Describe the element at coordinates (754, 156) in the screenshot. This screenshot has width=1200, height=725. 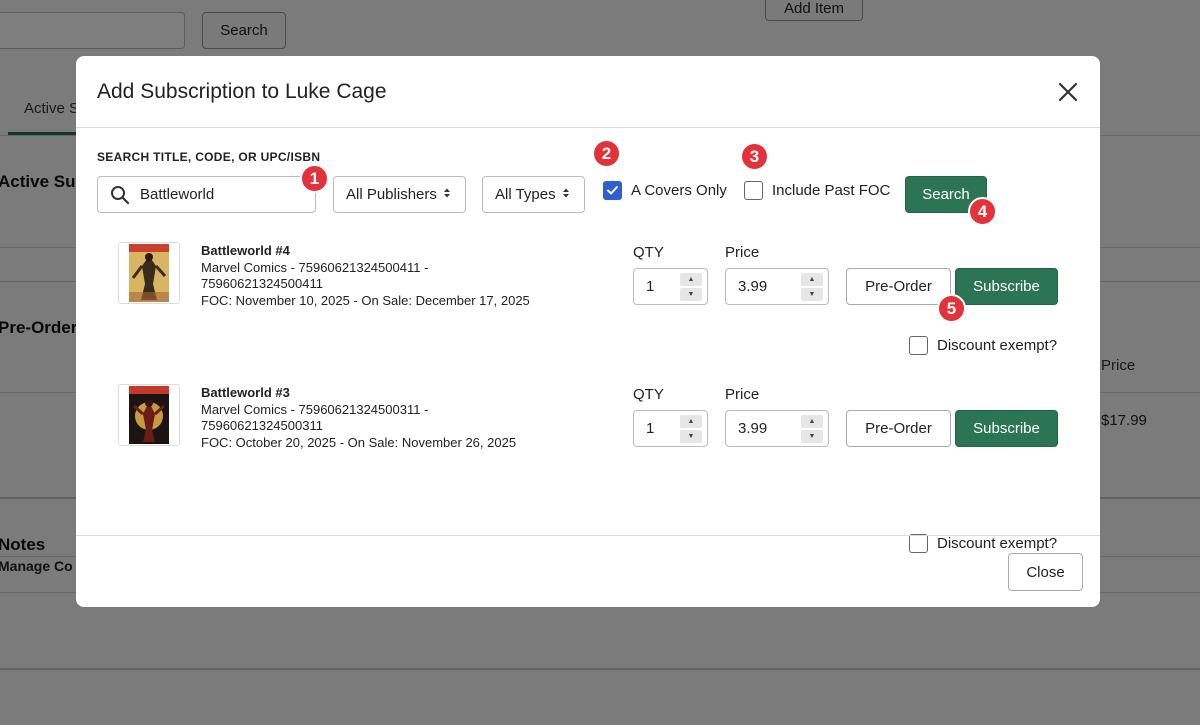
I see `annotation-badge-3: 3` at that location.